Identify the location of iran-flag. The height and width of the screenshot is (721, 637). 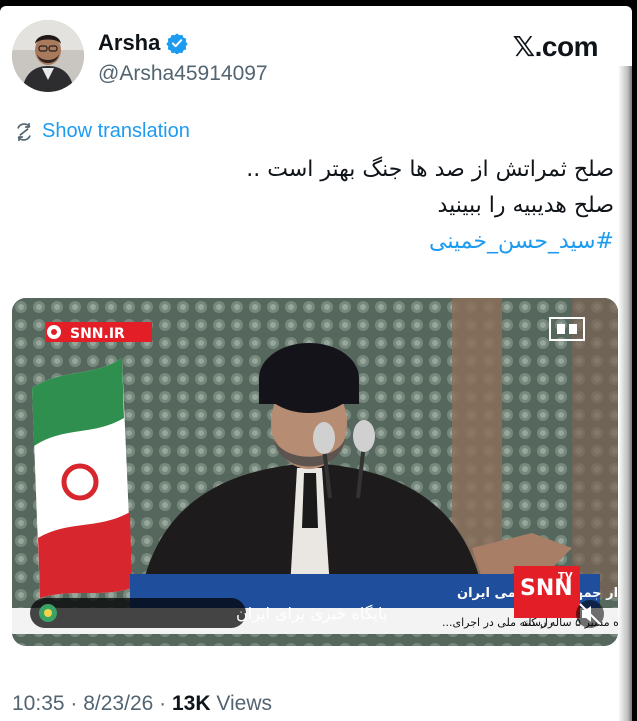
(82, 478).